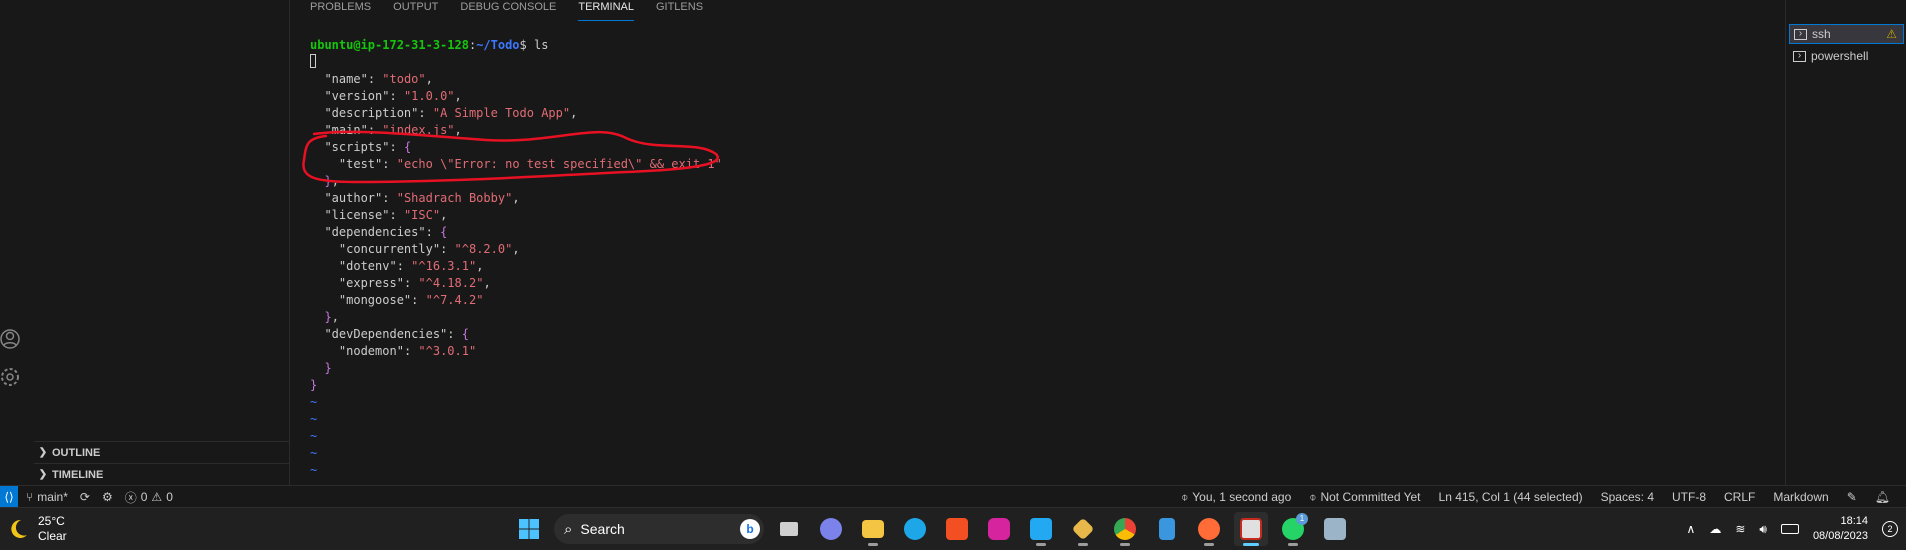 The image size is (1906, 550). I want to click on debug-icon: ⚙, so click(107, 497).